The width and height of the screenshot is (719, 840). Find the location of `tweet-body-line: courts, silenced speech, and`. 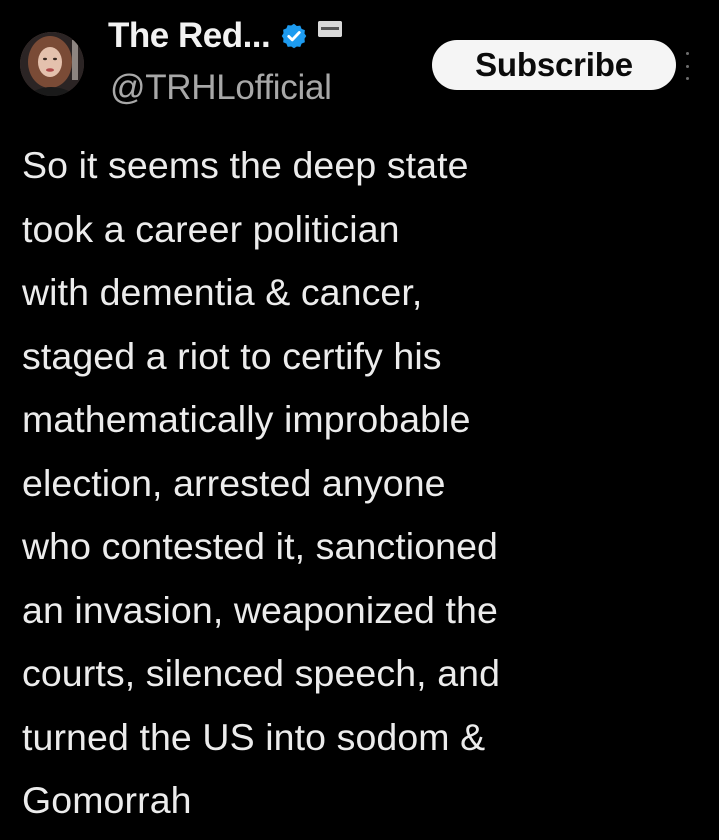

tweet-body-line: courts, silenced speech, and is located at coordinates (261, 673).